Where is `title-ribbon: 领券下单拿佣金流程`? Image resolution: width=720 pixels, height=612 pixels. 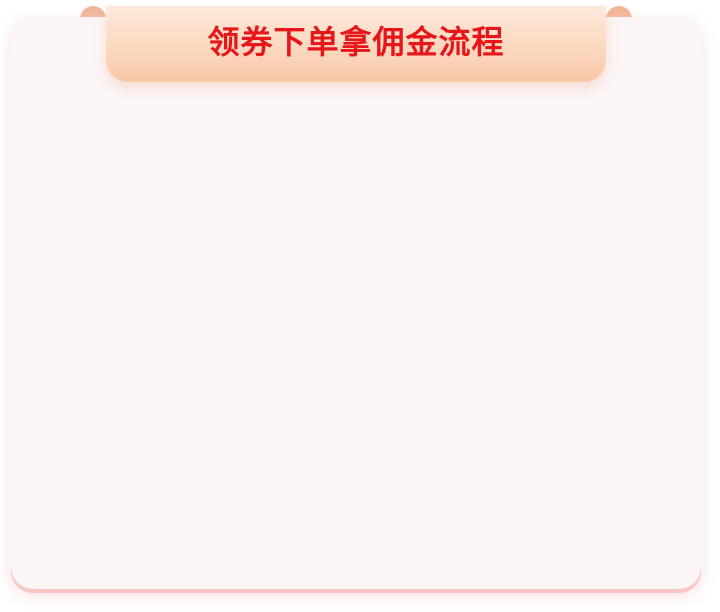
title-ribbon: 领券下单拿佣金流程 is located at coordinates (356, 44).